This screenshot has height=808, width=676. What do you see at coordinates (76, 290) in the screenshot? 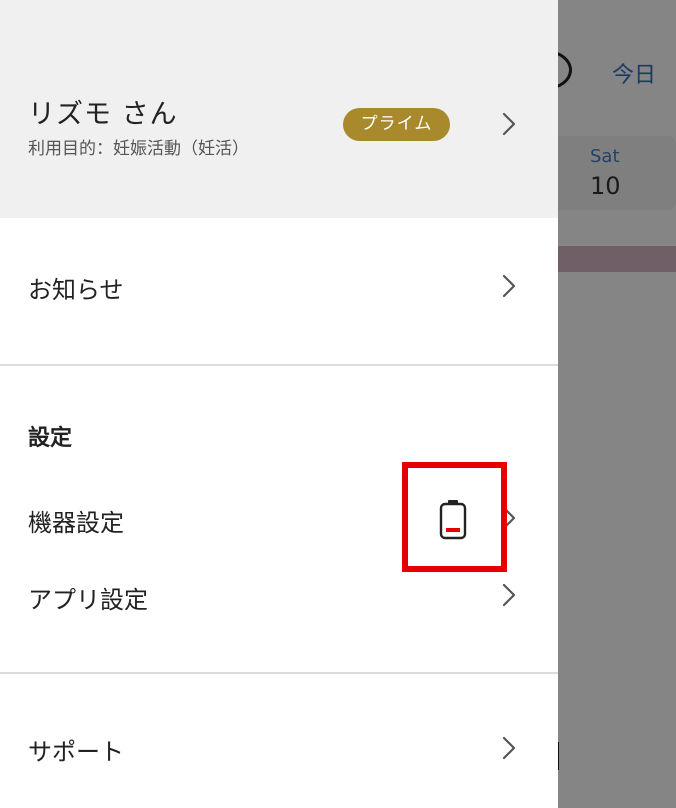
I see `notifications-label: お知らせ` at bounding box center [76, 290].